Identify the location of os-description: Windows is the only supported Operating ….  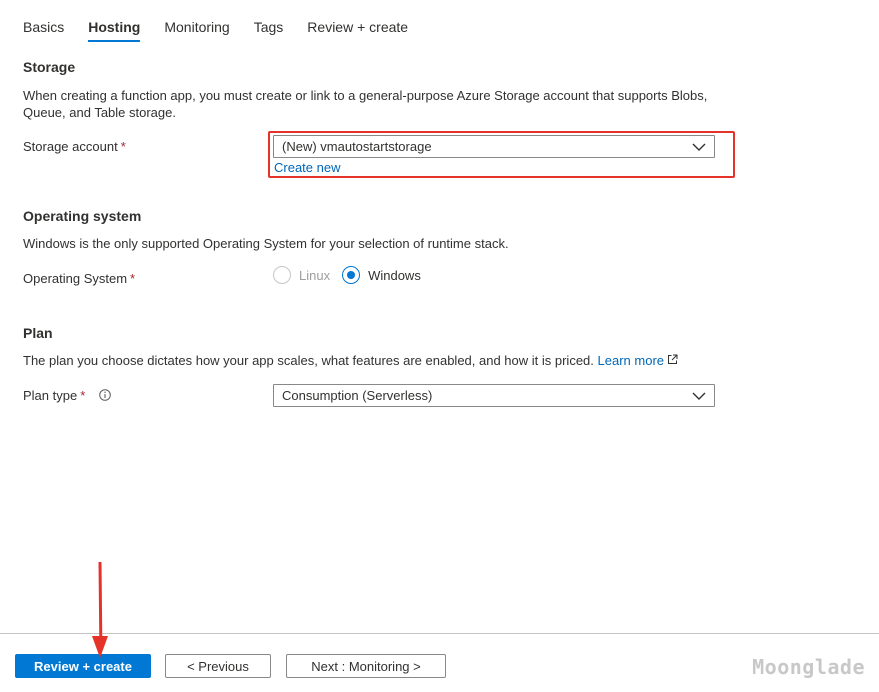
(266, 243).